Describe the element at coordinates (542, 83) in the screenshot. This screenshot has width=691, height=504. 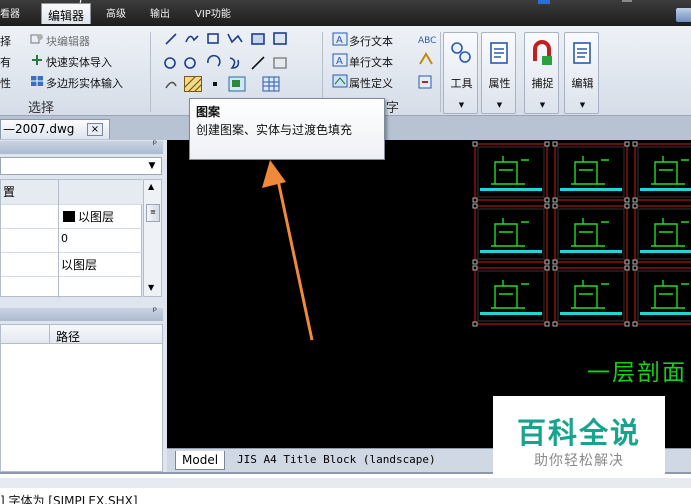
I see `snap-label: 捕捉` at that location.